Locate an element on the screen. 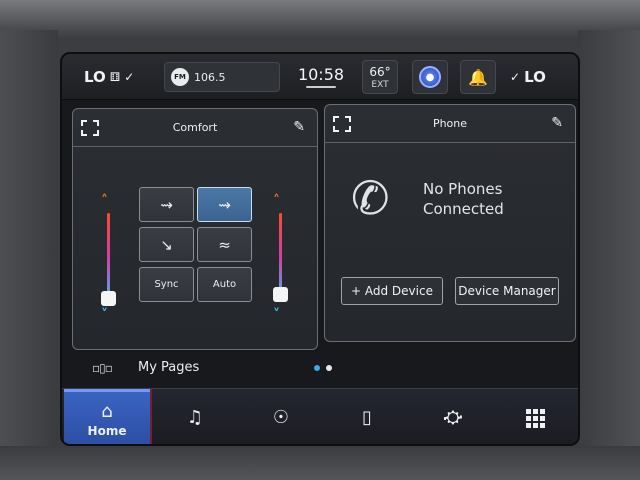 The height and width of the screenshot is (480, 640). radio-frequency: 106.5 is located at coordinates (210, 77).